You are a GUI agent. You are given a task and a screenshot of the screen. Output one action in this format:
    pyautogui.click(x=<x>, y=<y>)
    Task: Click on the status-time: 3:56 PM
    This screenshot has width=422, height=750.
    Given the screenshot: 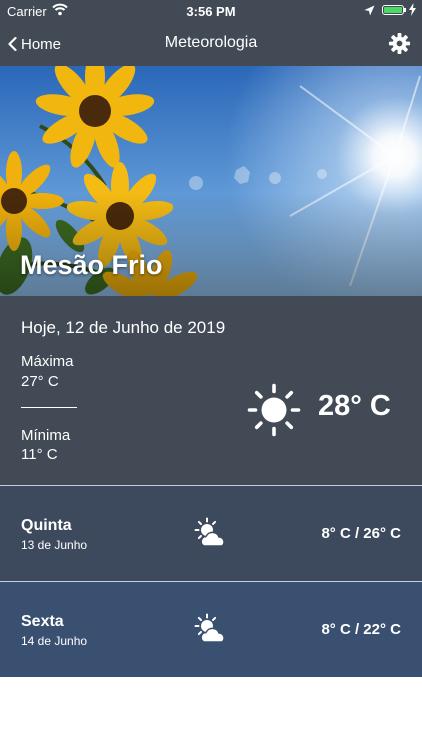 What is the action you would take?
    pyautogui.click(x=211, y=11)
    